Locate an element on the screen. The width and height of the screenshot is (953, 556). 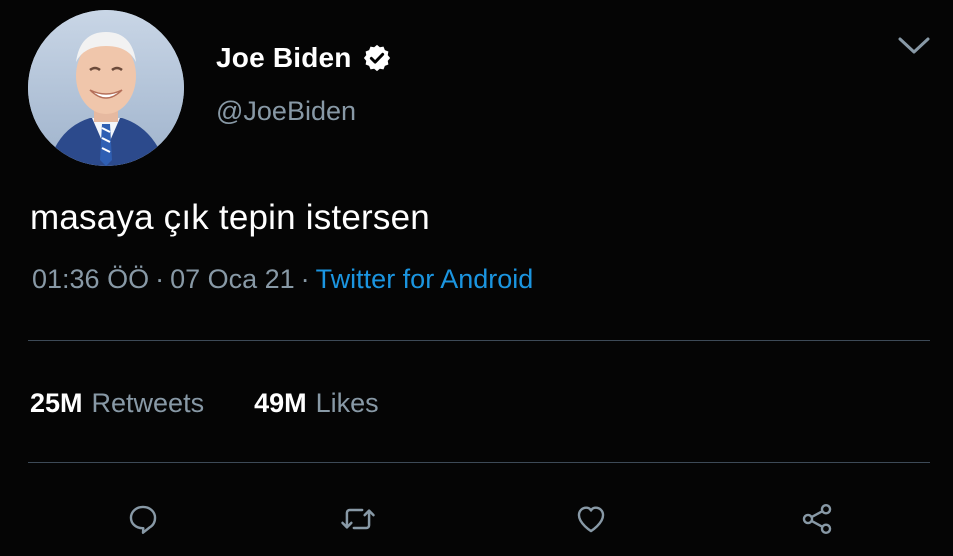
author-name-row: Joe Biden is located at coordinates (304, 58).